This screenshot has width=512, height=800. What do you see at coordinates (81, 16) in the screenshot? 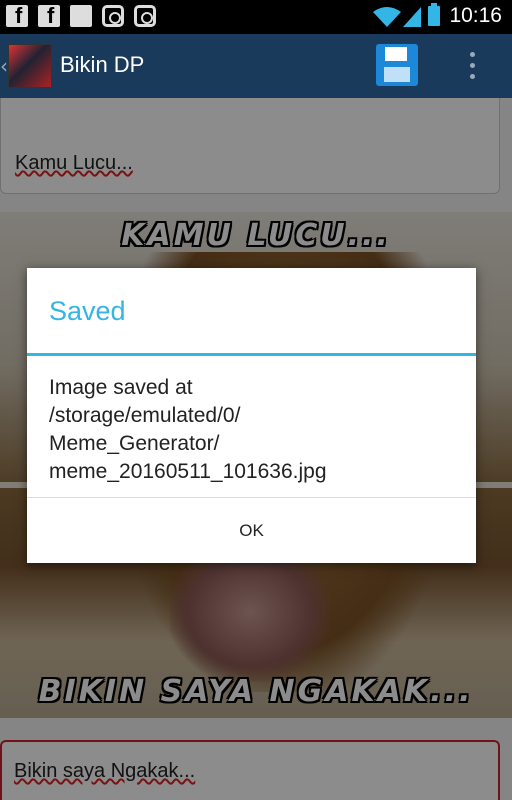
I see `gmail-icon` at bounding box center [81, 16].